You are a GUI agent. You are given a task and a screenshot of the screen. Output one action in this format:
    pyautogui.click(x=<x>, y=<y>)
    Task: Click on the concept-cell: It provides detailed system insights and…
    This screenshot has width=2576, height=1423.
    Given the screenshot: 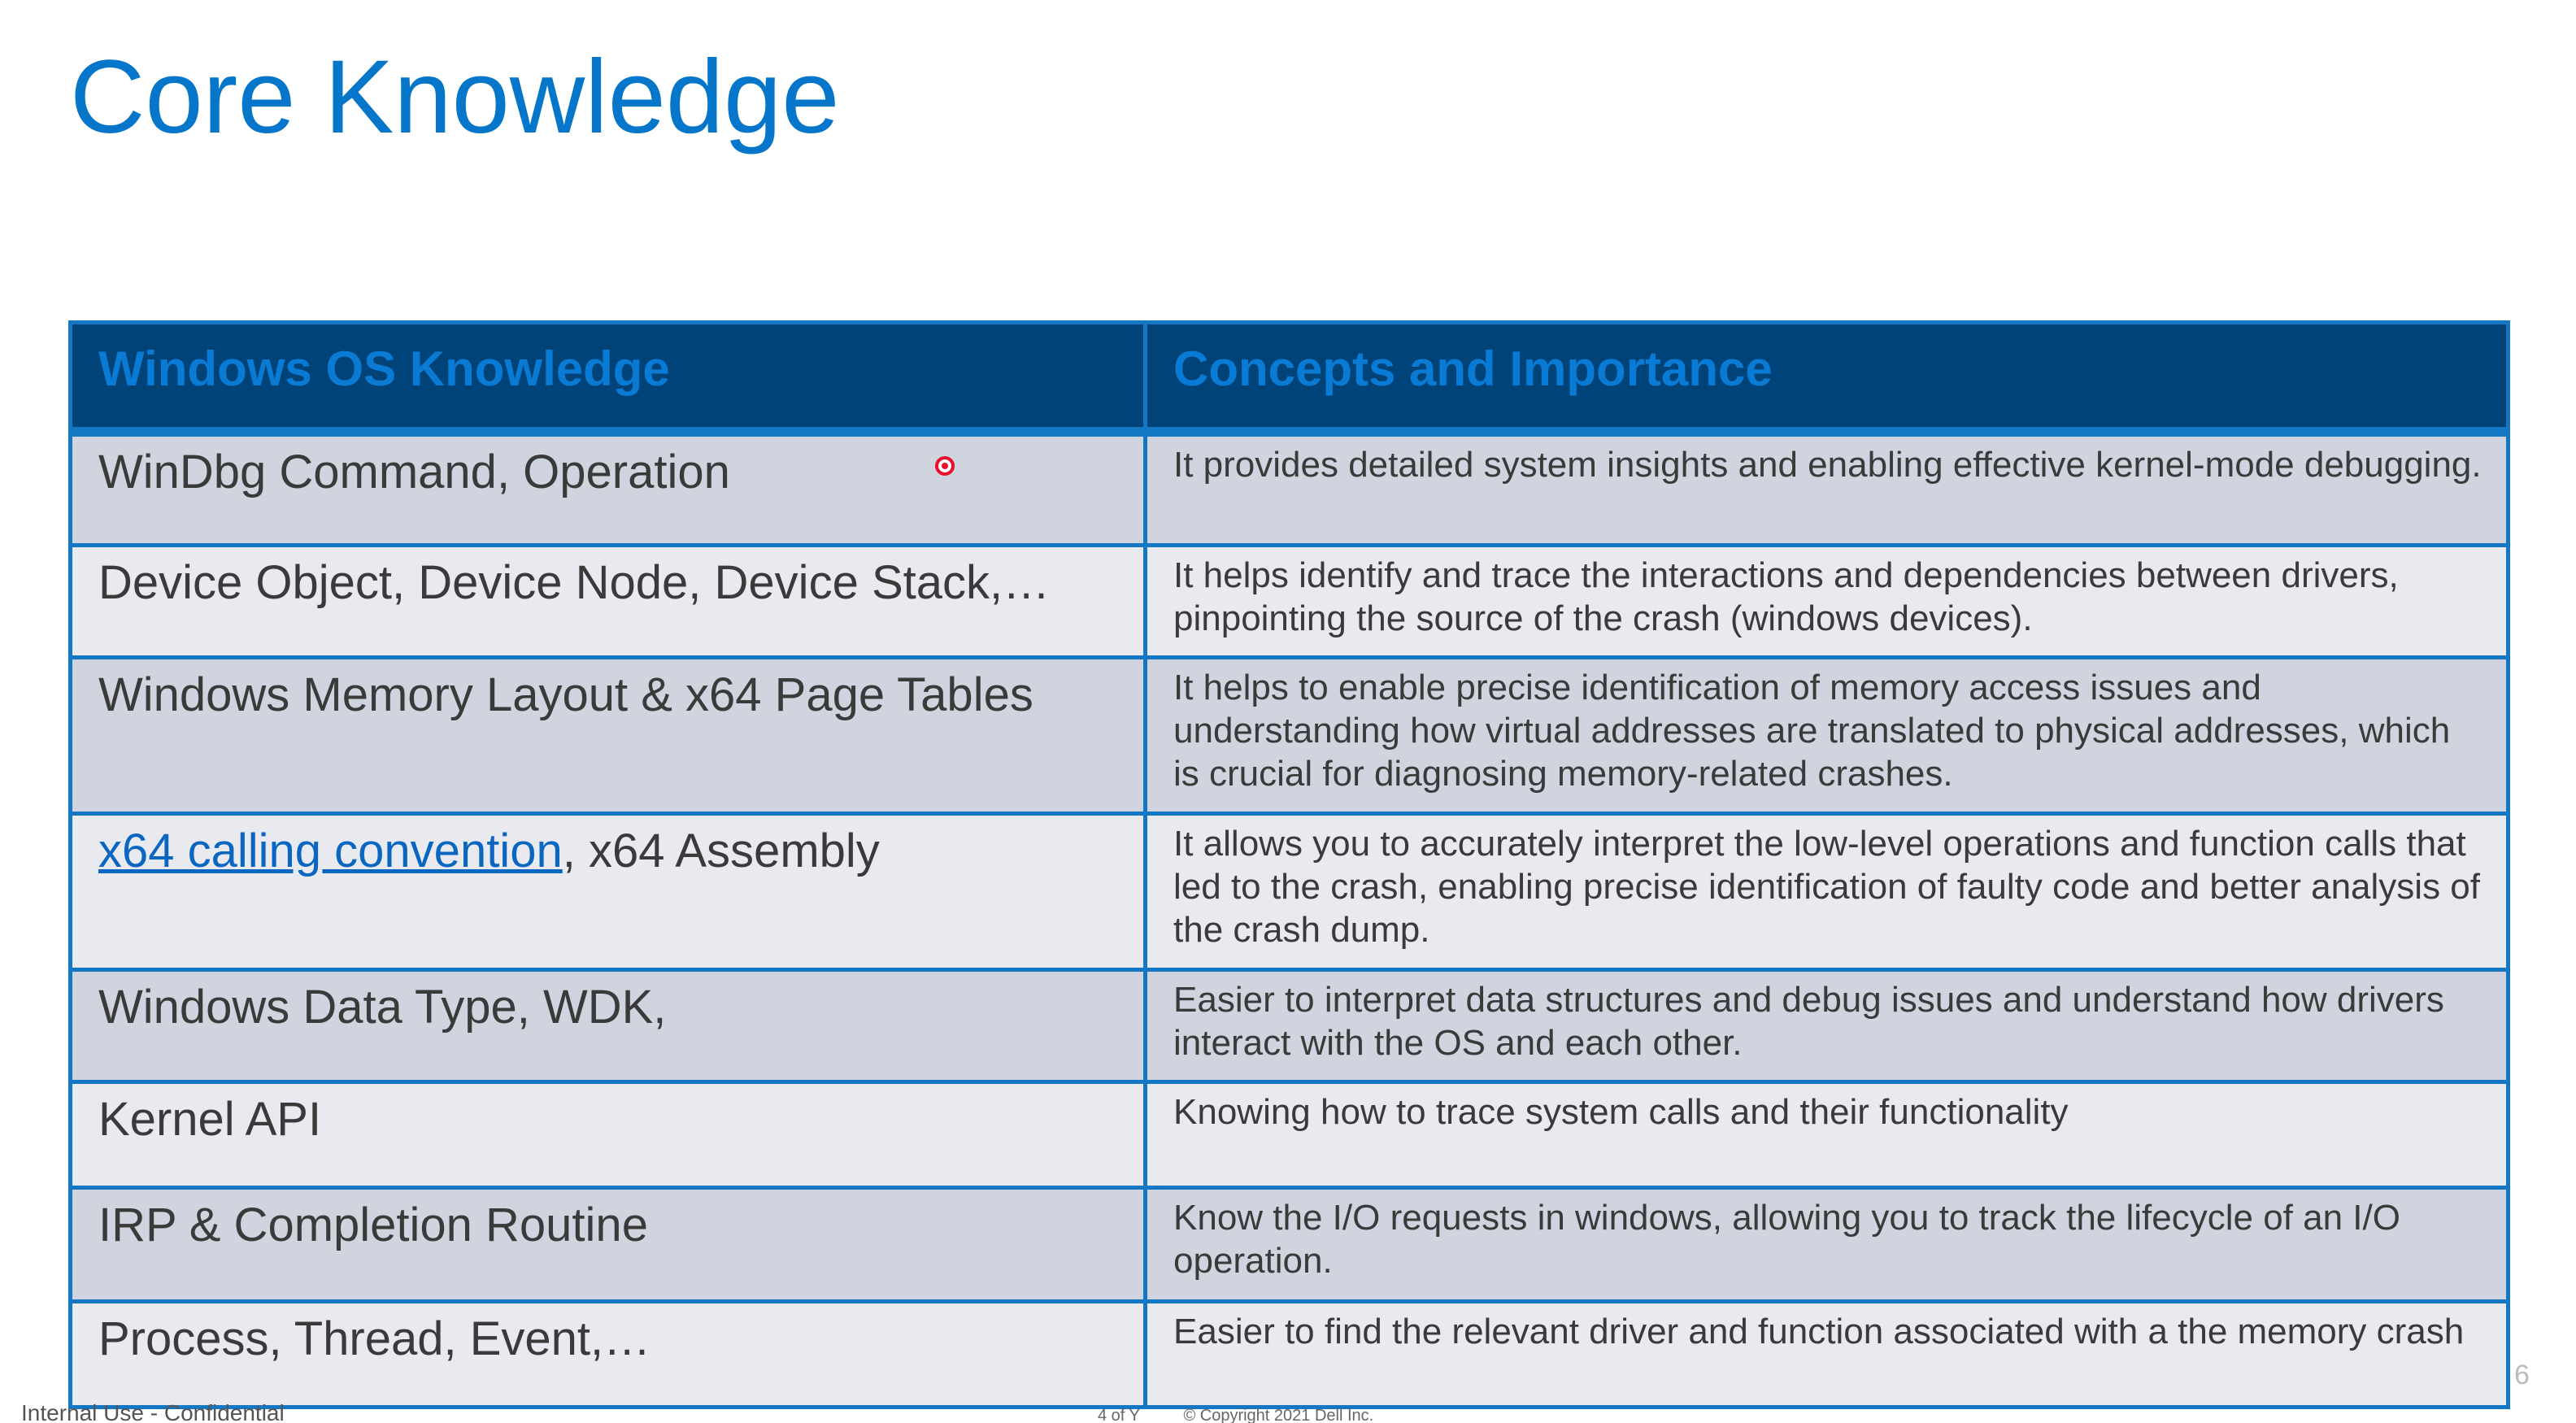 What is the action you would take?
    pyautogui.click(x=1827, y=488)
    